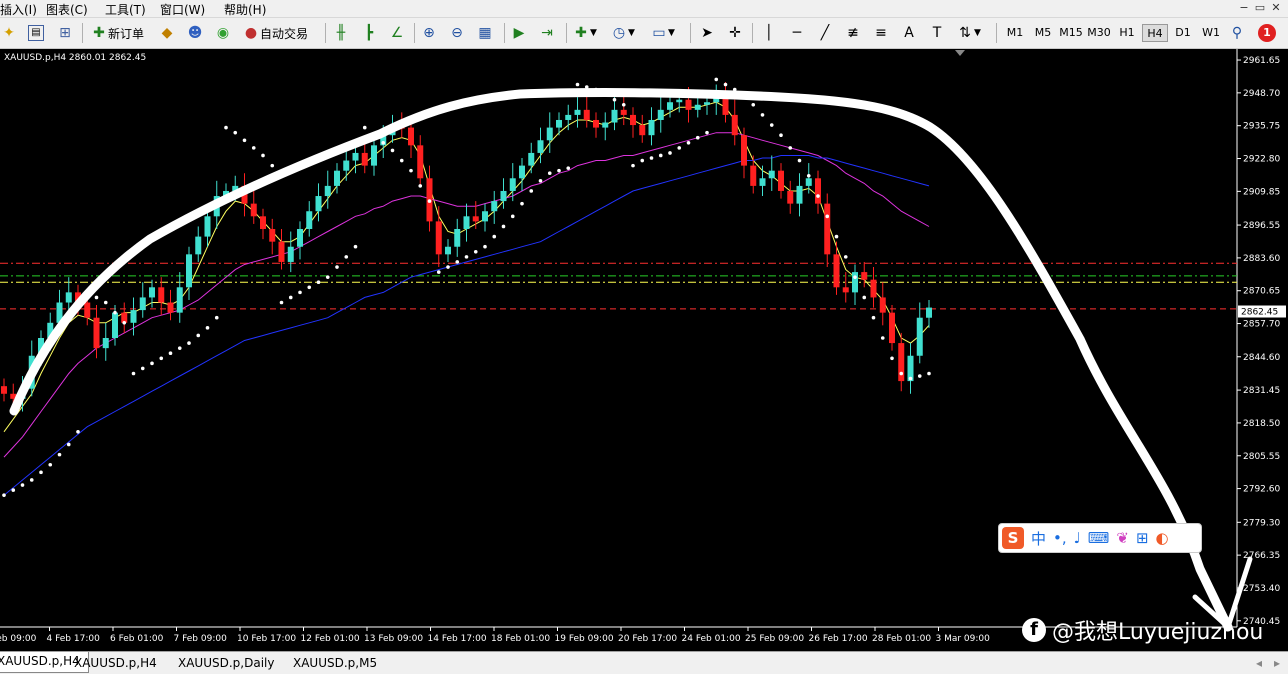 The width and height of the screenshot is (1288, 674). Describe the element at coordinates (67, 9) in the screenshot. I see `menu-chart: 图表(C)` at that location.